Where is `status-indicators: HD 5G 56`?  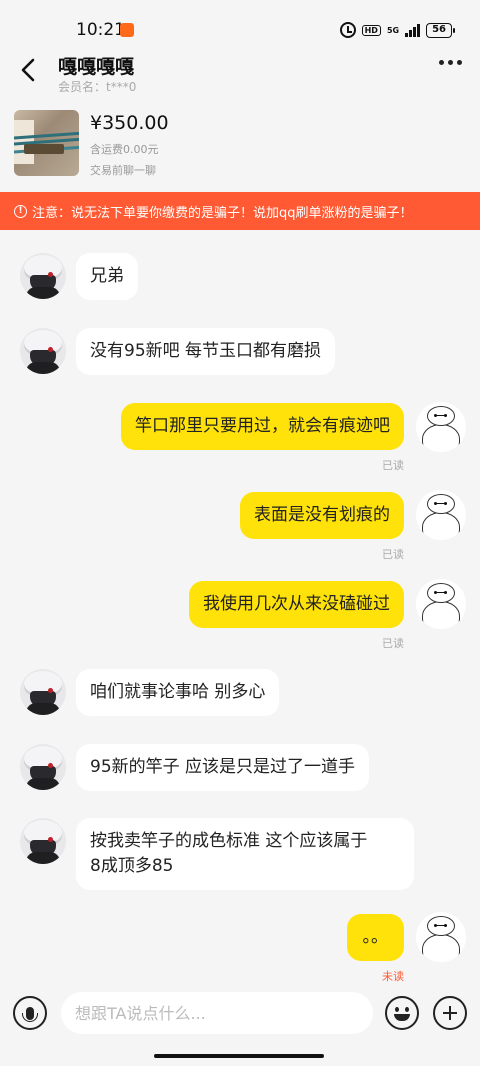 status-indicators: HD 5G 56 is located at coordinates (397, 30).